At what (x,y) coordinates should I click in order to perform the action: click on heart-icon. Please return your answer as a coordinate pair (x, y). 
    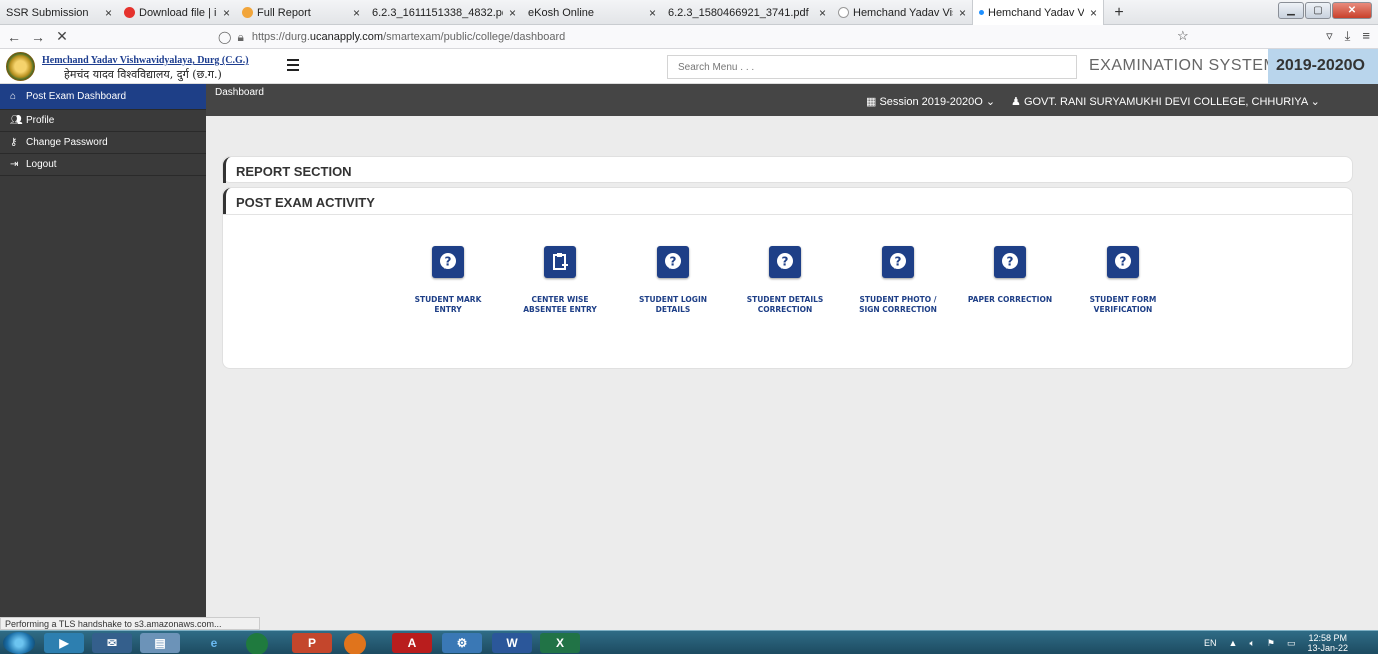
    Looking at the image, I should click on (129, 12).